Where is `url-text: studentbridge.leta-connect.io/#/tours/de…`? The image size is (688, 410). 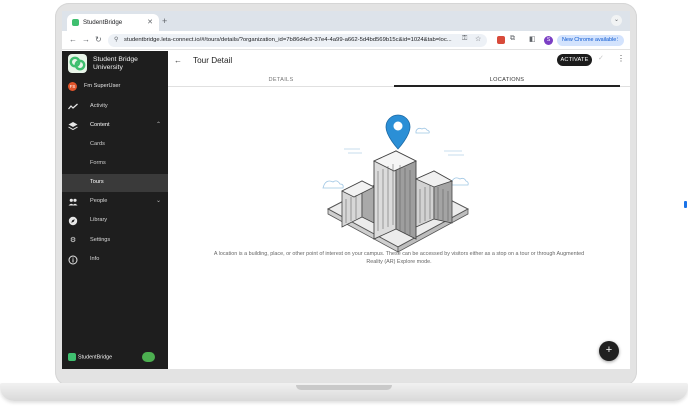
url-text: studentbridge.leta-connect.io/#/tours/de… is located at coordinates (288, 40).